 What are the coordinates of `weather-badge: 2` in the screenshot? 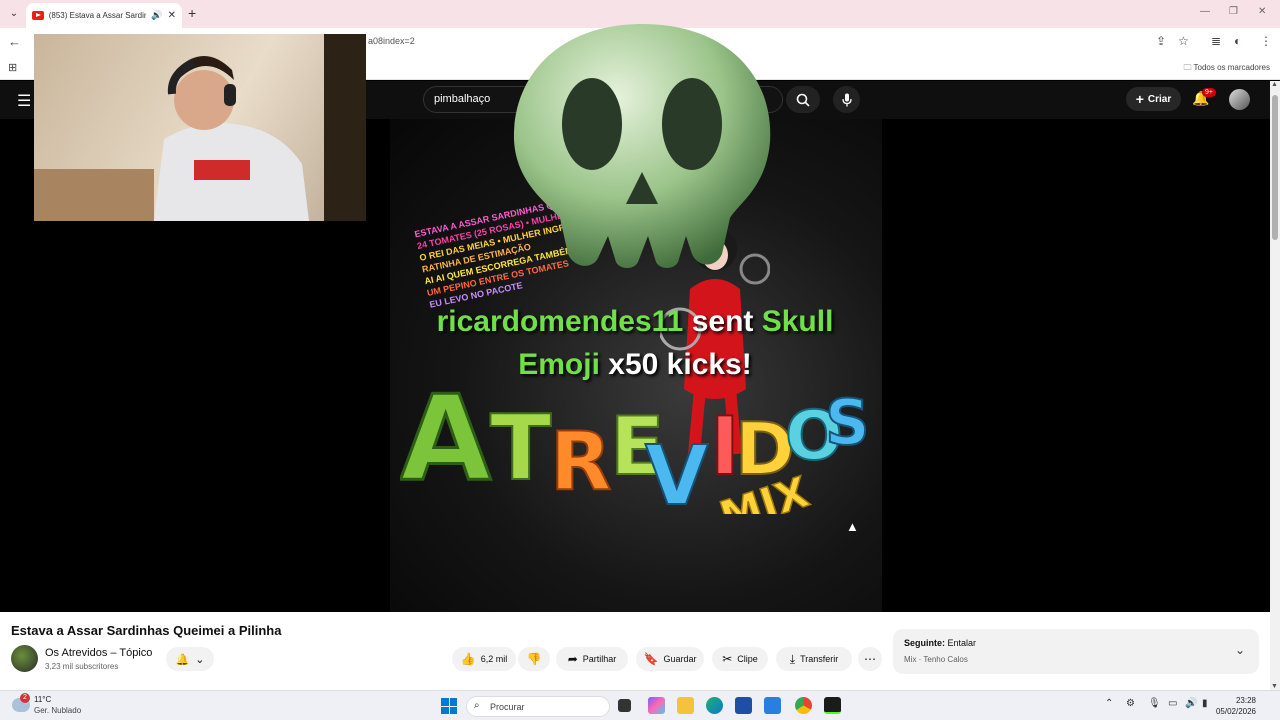 It's located at (25, 698).